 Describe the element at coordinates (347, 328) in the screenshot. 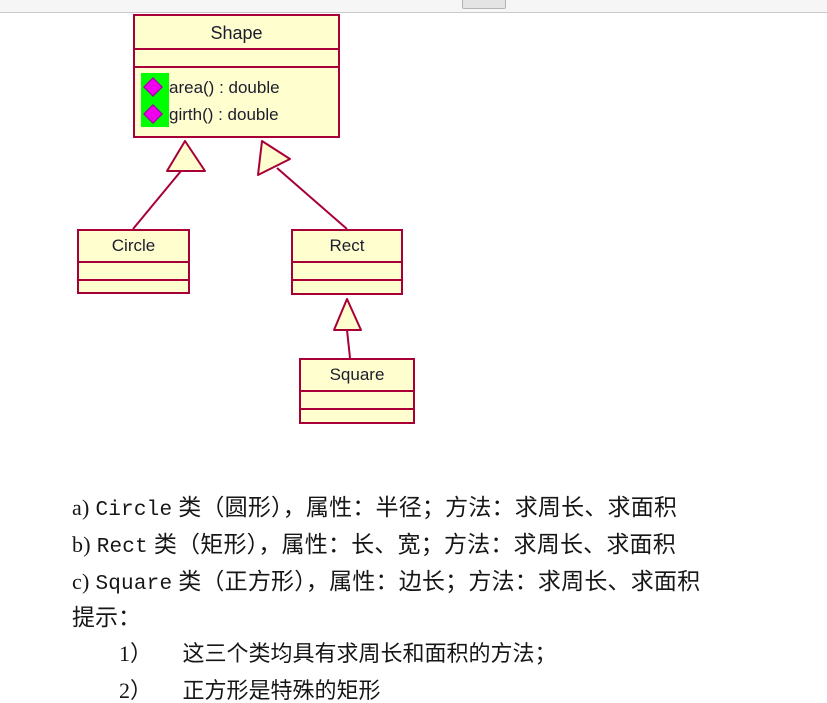

I see `generalization-square-to-rect` at that location.